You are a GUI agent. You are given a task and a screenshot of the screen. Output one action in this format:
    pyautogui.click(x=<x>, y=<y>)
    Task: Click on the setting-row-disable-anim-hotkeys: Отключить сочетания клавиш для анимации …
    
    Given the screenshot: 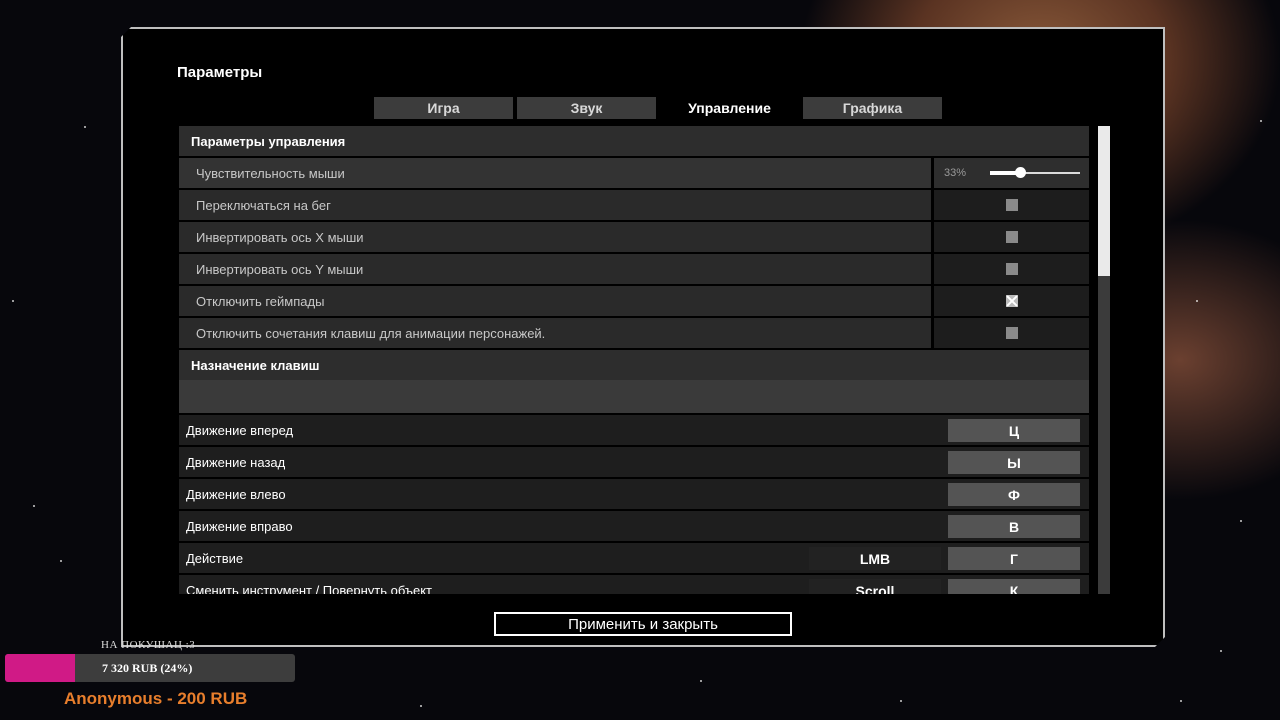 What is the action you would take?
    pyautogui.click(x=634, y=333)
    